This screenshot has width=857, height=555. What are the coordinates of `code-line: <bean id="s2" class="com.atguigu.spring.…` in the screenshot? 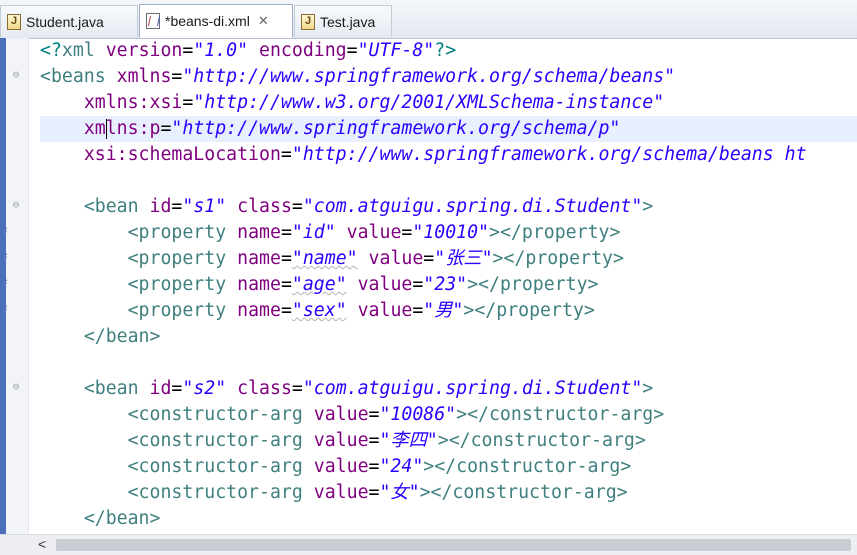 It's located at (346, 389).